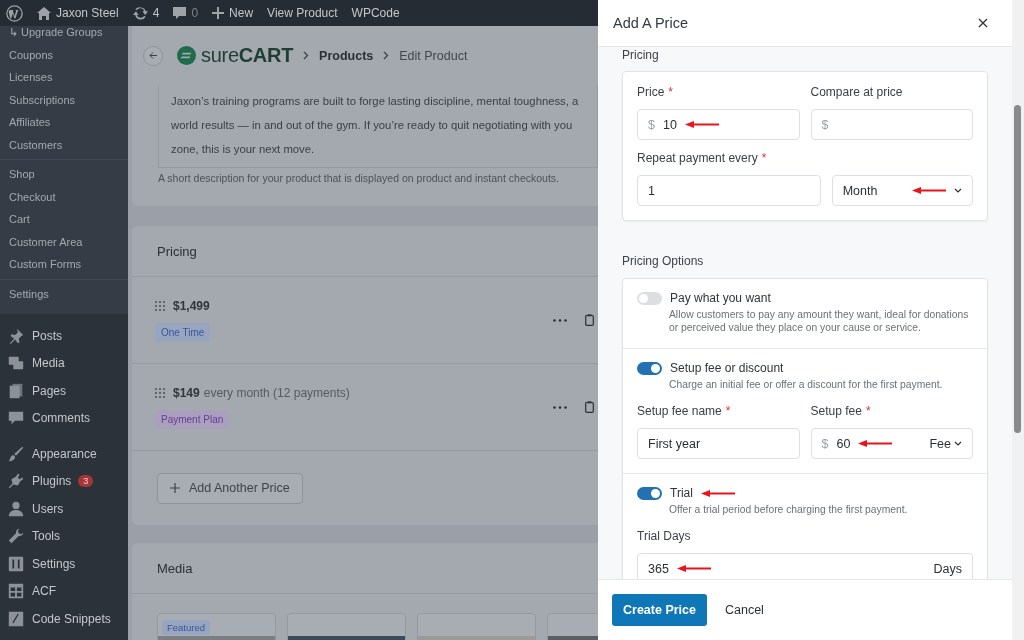 This screenshot has width=1024, height=640. What do you see at coordinates (175, 568) in the screenshot?
I see `card-title: Media` at bounding box center [175, 568].